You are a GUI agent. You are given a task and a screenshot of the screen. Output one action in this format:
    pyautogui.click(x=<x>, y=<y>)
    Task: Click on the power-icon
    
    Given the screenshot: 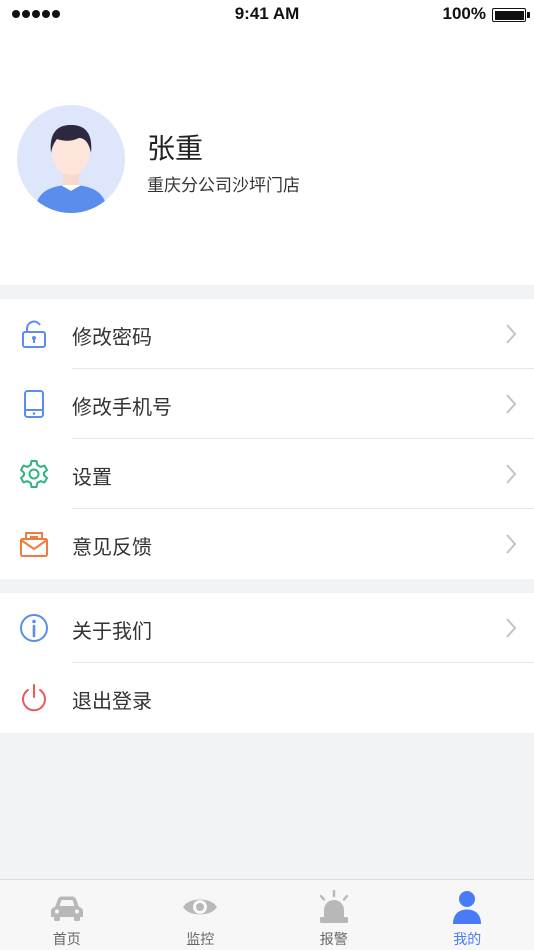 What is the action you would take?
    pyautogui.click(x=34, y=698)
    